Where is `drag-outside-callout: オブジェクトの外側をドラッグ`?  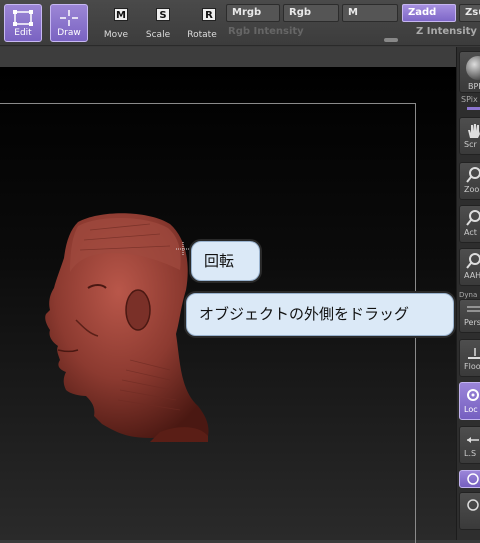
drag-outside-callout: オブジェクトの外側をドラッグ is located at coordinates (320, 314).